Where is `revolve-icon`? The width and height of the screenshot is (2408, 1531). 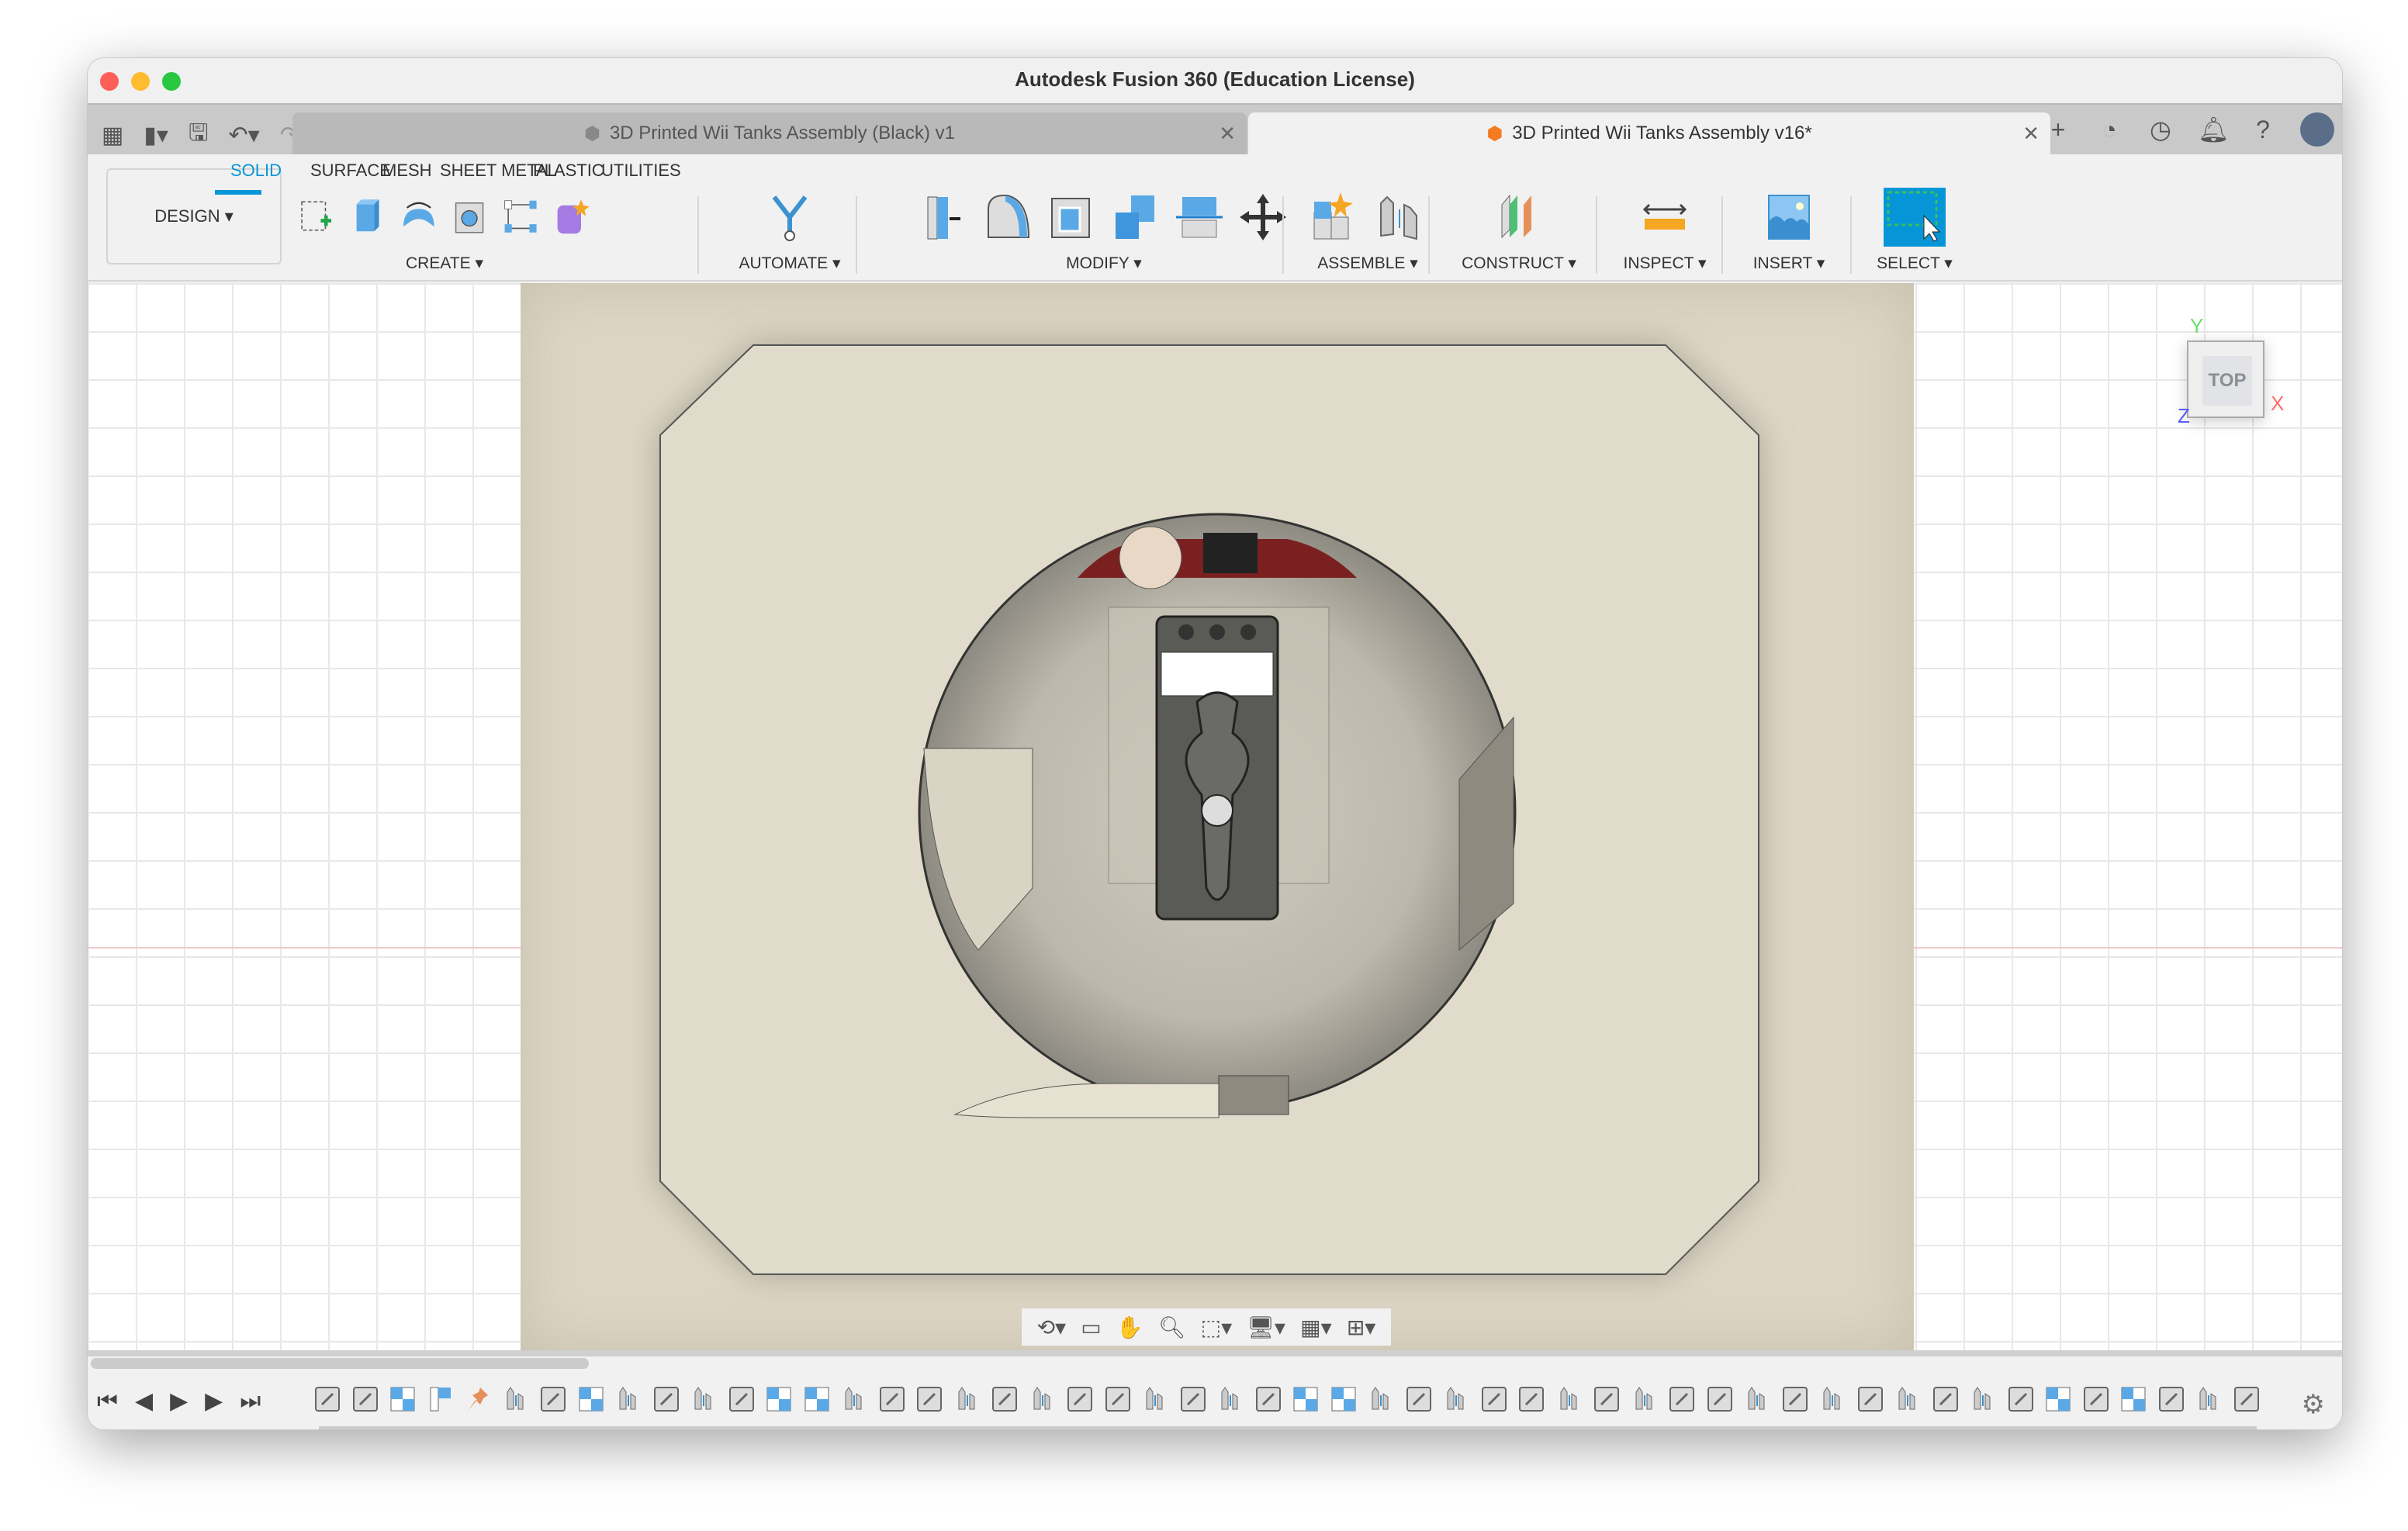
revolve-icon is located at coordinates (419, 217).